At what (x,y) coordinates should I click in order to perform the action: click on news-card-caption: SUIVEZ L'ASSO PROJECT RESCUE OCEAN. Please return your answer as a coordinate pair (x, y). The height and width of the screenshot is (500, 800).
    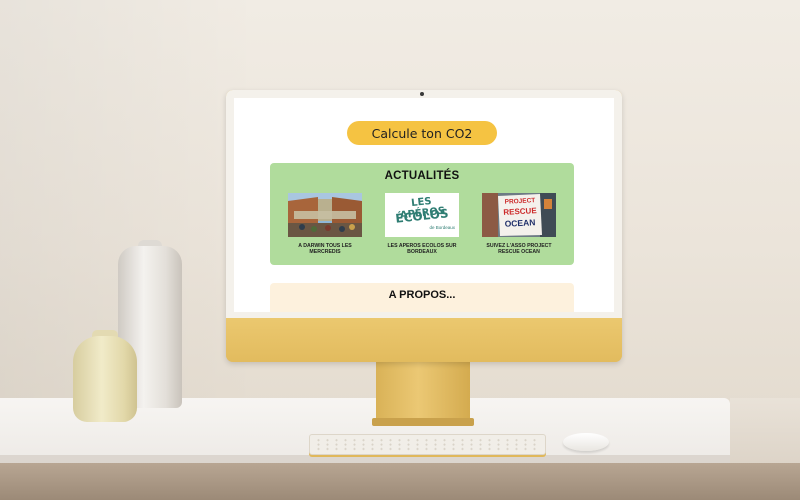
    Looking at the image, I should click on (519, 249).